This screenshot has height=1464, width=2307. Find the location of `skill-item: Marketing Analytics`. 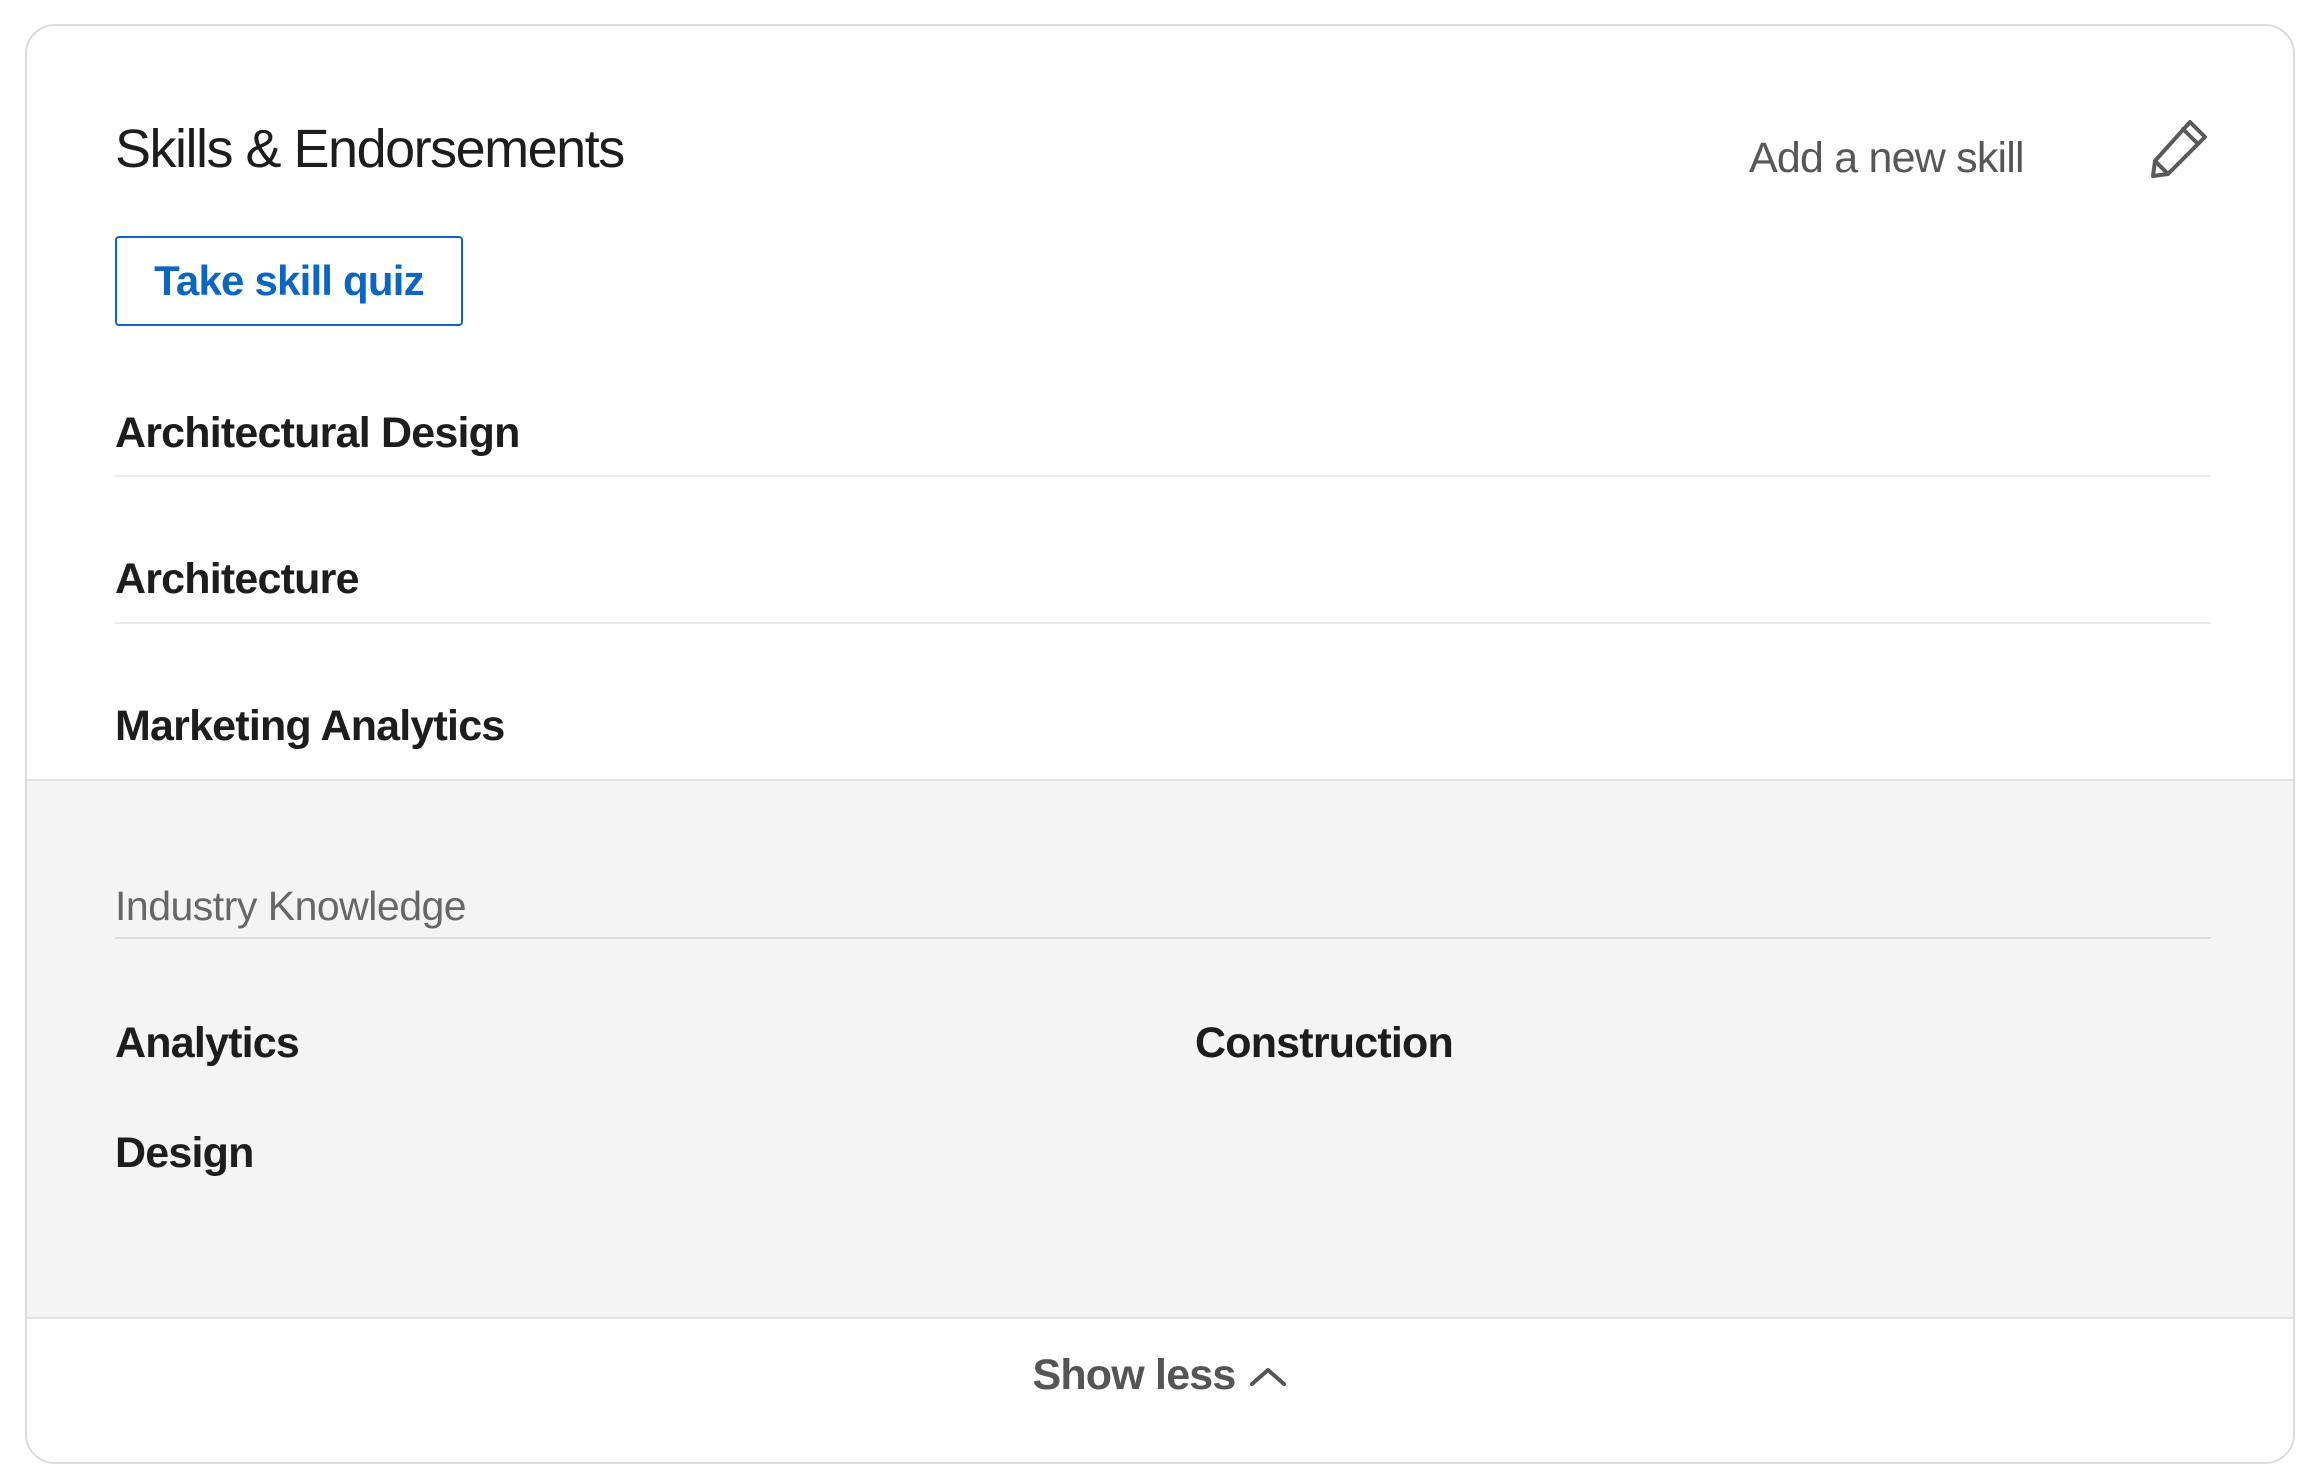

skill-item: Marketing Analytics is located at coordinates (1163, 726).